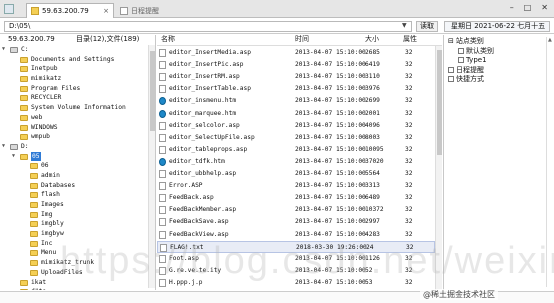 This screenshot has width=554, height=303. What do you see at coordinates (106, 11) in the screenshot?
I see `close-icon: ×` at bounding box center [106, 11].